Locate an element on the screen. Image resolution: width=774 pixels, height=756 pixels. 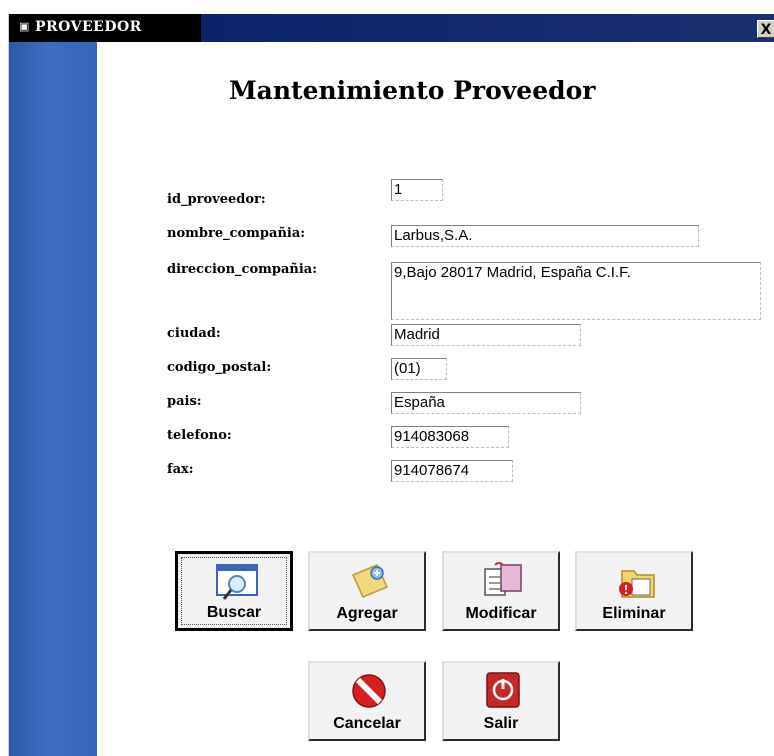
salir-label: Salir is located at coordinates (501, 723).